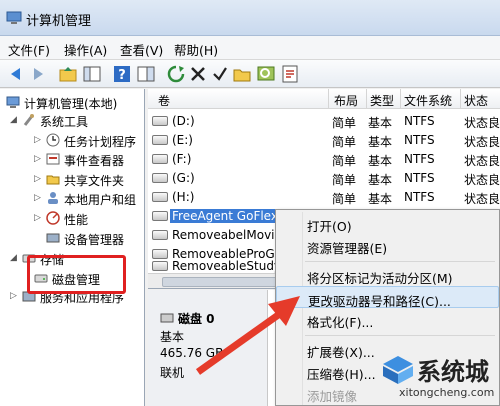 This screenshot has height=406, width=500. I want to click on annotation-arrow, so click(247, 335).